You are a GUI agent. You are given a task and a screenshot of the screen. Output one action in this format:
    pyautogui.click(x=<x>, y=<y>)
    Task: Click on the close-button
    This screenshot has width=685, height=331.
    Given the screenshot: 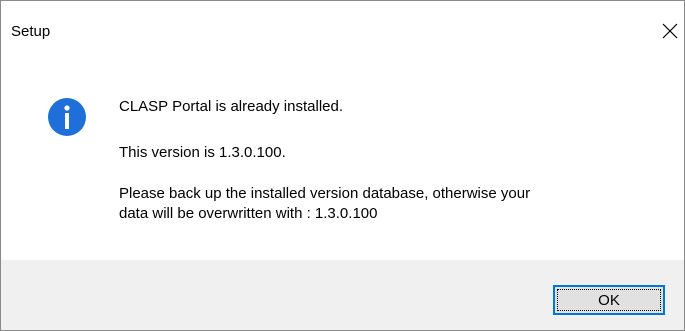 What is the action you would take?
    pyautogui.click(x=670, y=31)
    